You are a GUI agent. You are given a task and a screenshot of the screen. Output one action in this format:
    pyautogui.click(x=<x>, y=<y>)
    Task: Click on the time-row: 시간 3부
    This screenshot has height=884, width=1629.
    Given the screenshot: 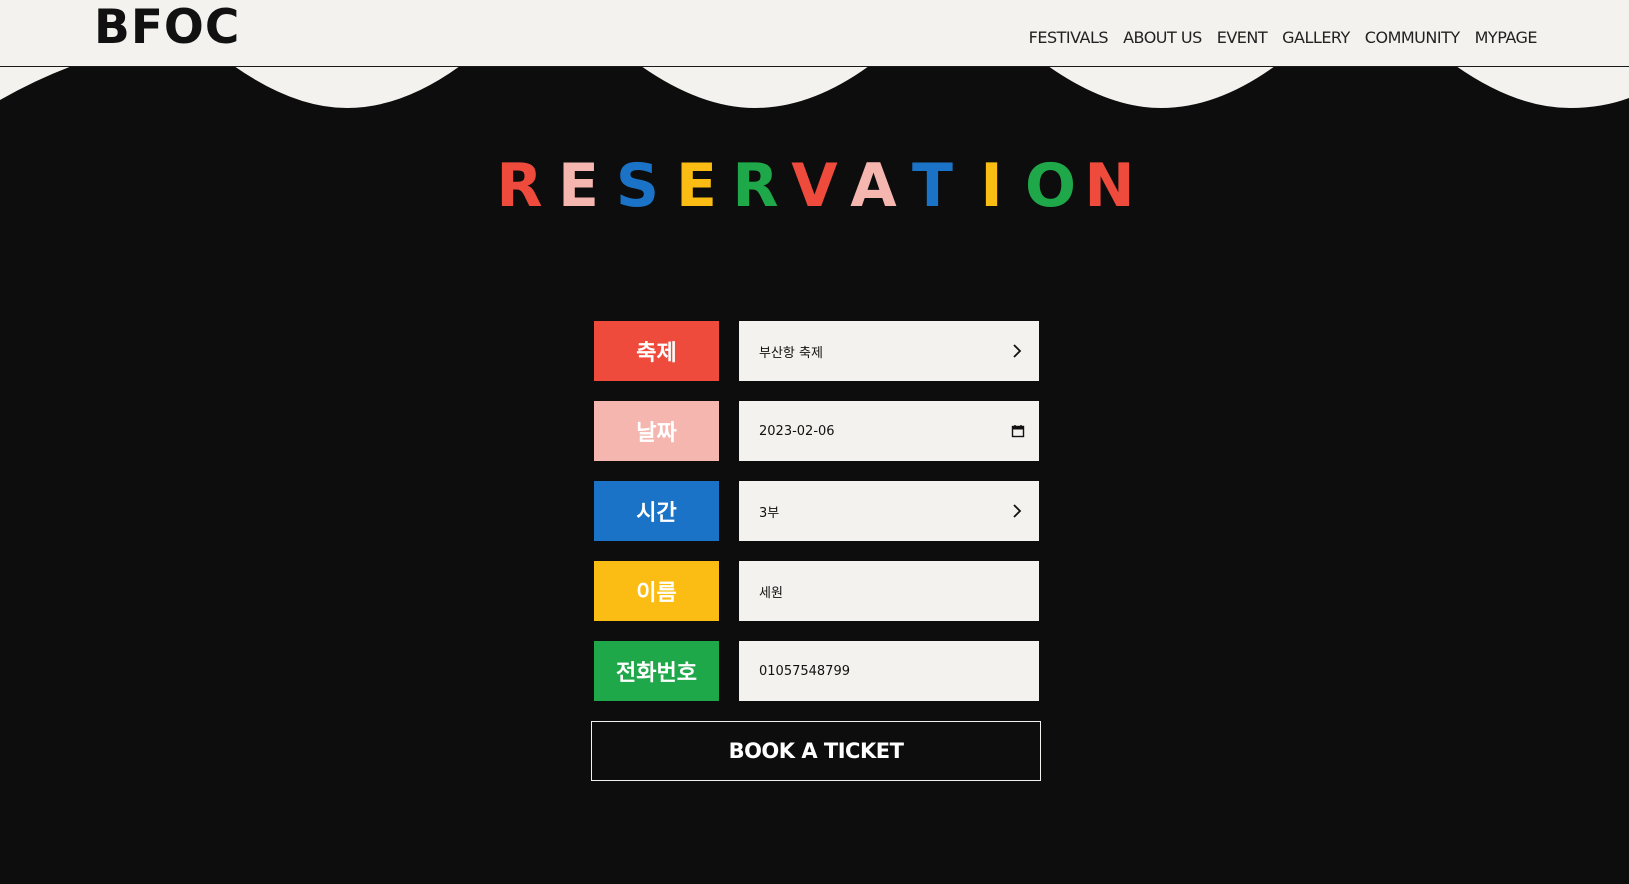 What is the action you would take?
    pyautogui.click(x=817, y=511)
    